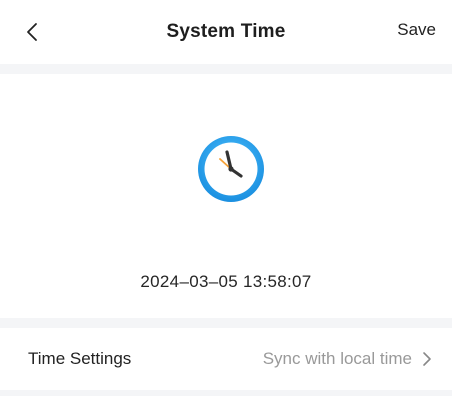 This screenshot has width=452, height=396. What do you see at coordinates (80, 358) in the screenshot?
I see `time-settings-label: Time Settings` at bounding box center [80, 358].